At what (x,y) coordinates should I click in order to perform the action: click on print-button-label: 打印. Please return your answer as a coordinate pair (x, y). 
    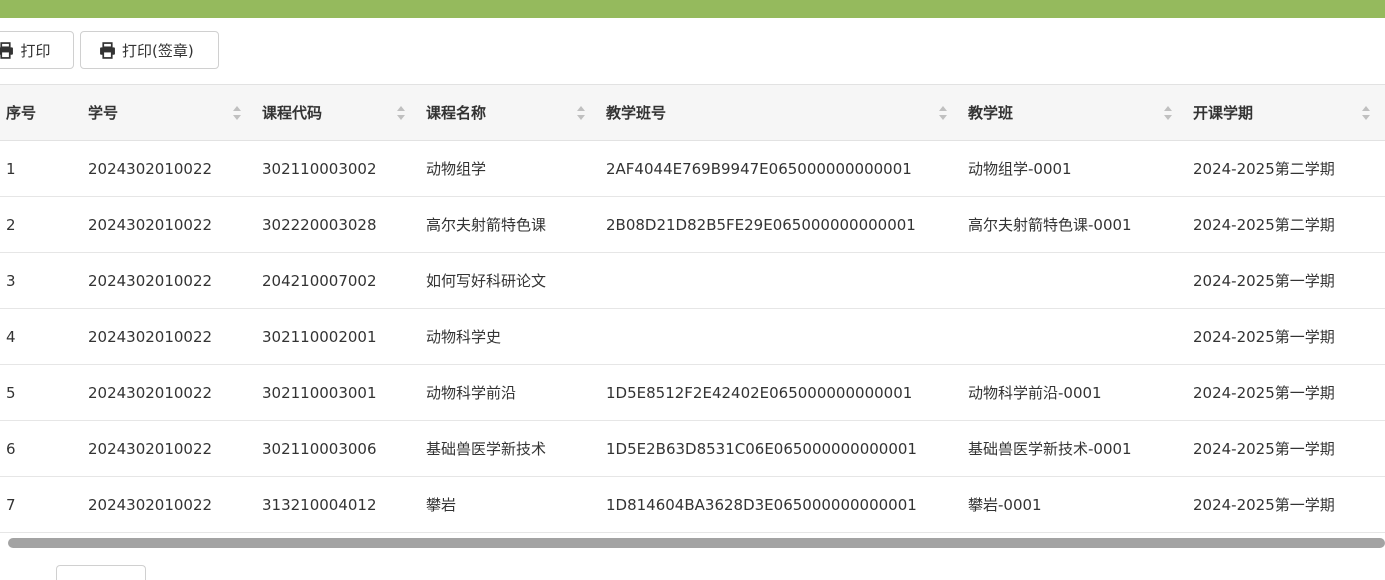
    Looking at the image, I should click on (35, 50).